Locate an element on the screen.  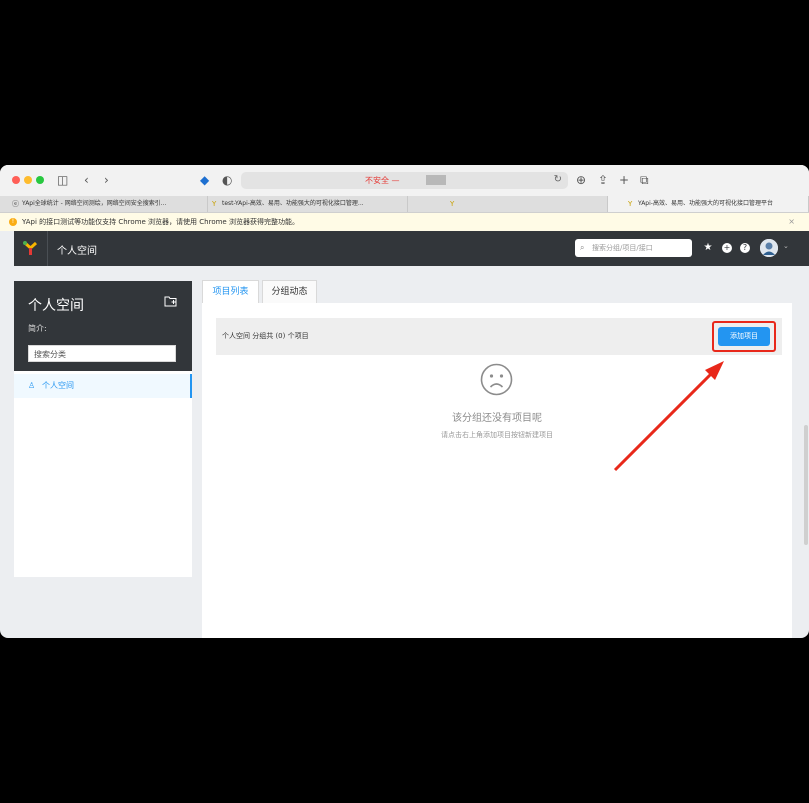
avatar-icon is located at coordinates (769, 248).